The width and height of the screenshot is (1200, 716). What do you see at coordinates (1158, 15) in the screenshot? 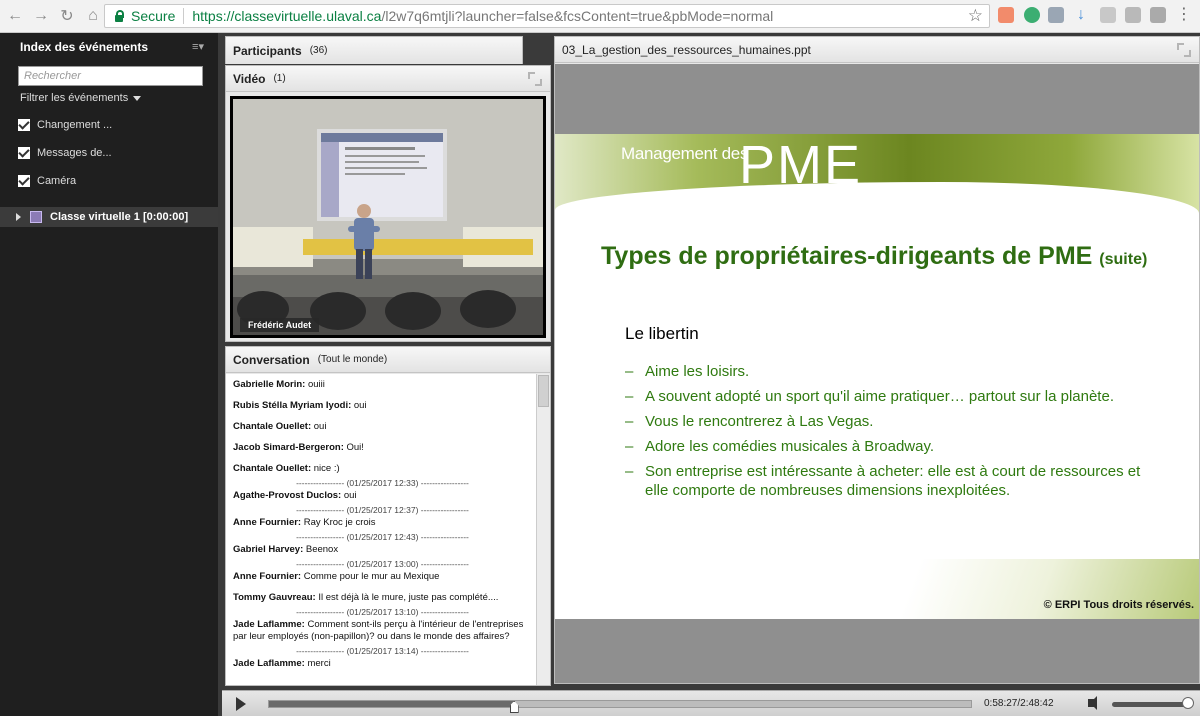
I see `extension-menu-icon` at bounding box center [1158, 15].